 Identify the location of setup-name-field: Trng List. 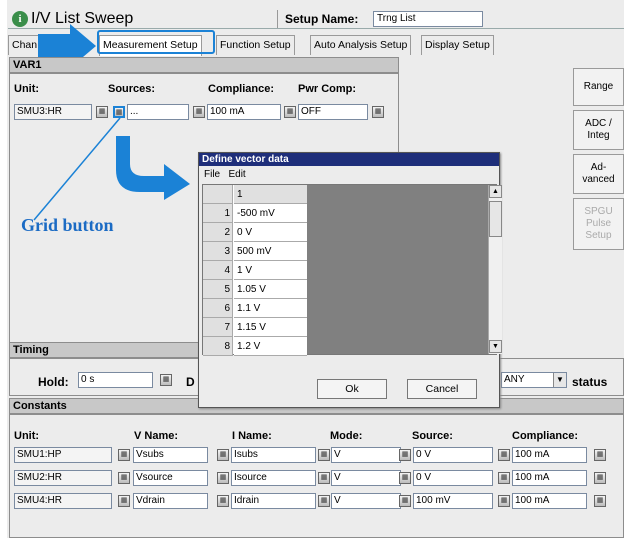
(428, 19).